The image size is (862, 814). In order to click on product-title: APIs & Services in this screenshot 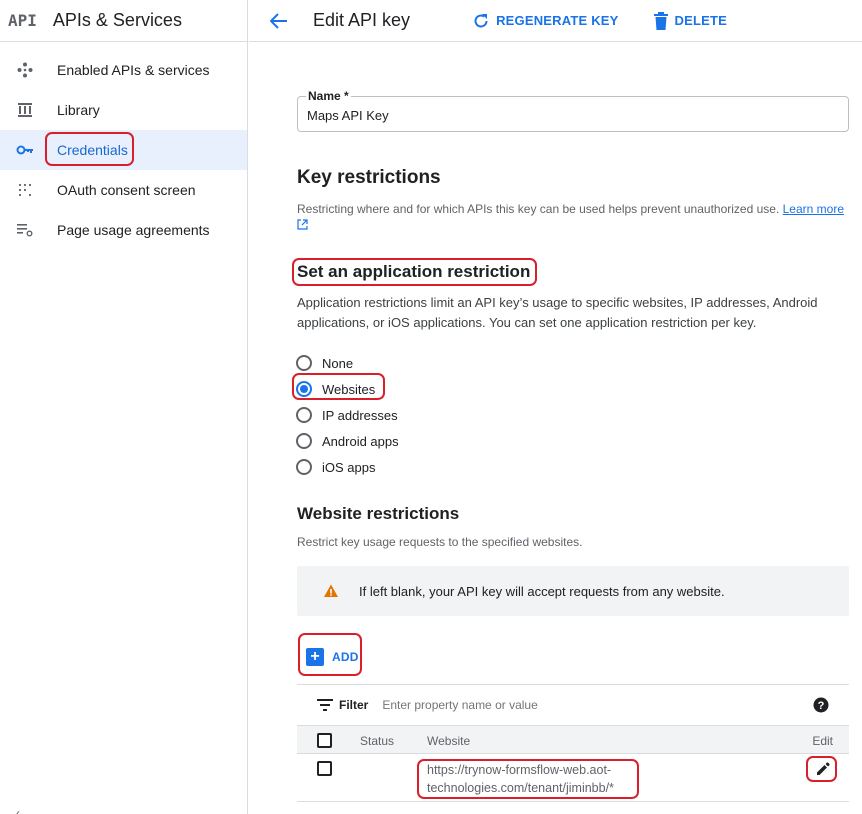, I will do `click(117, 20)`.